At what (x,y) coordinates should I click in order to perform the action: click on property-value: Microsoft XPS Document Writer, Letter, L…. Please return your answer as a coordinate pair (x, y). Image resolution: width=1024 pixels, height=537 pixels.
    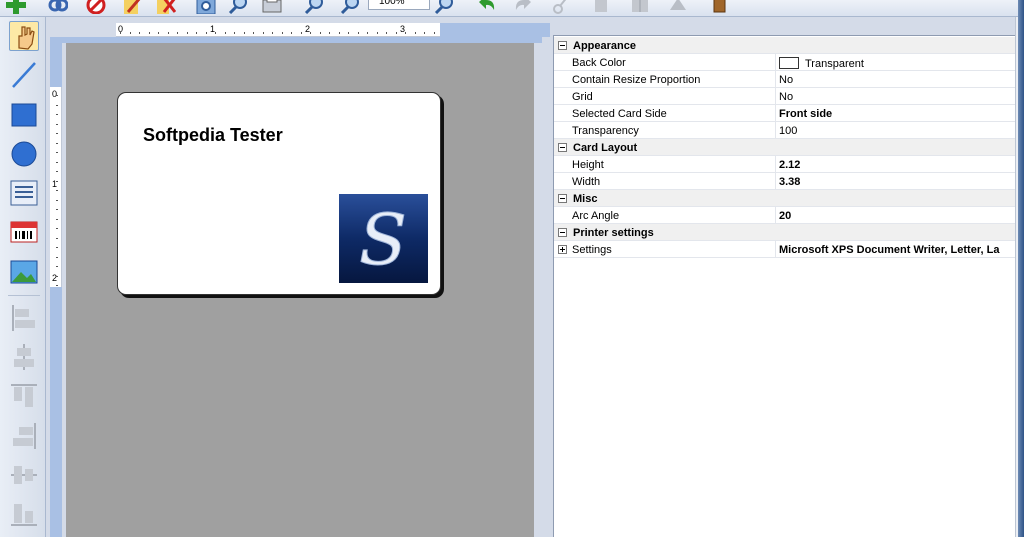
    Looking at the image, I should click on (889, 250).